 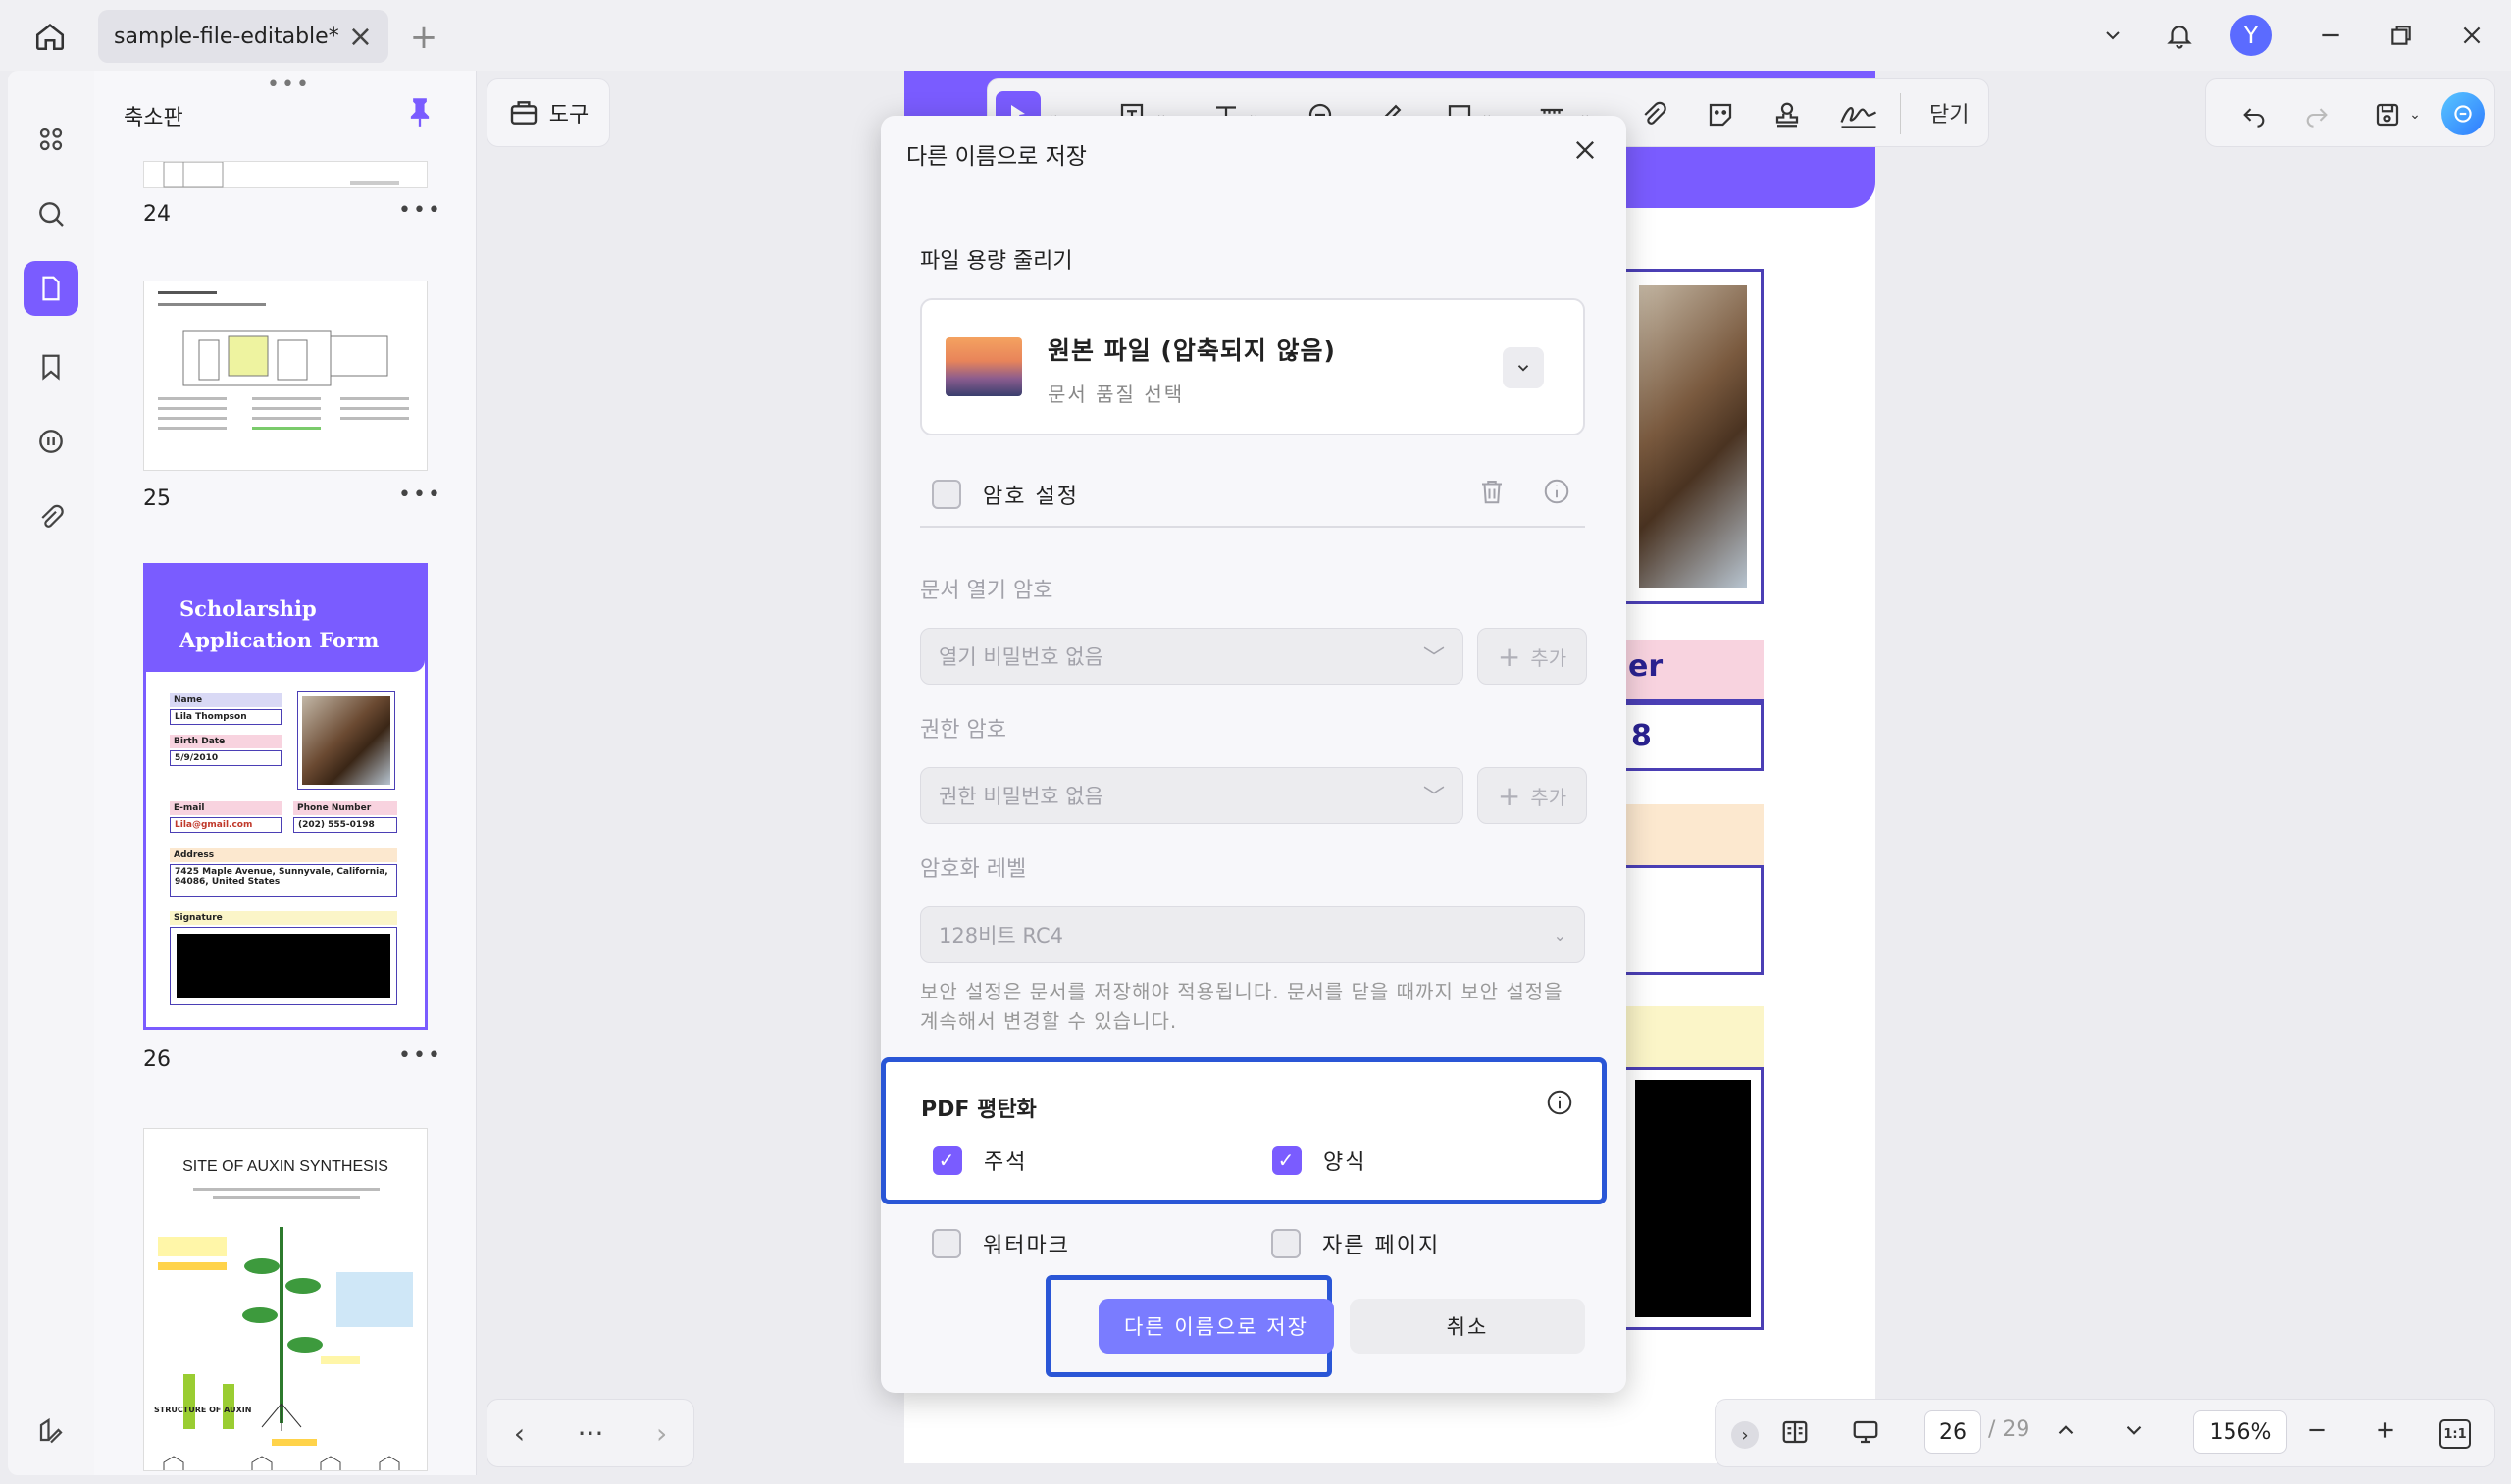 I want to click on attachment-icon, so click(x=51, y=517).